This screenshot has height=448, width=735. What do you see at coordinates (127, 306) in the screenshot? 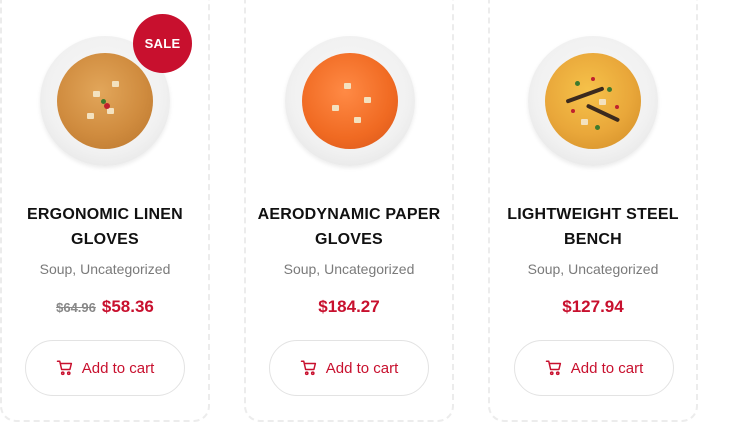
I see `sale-price: $58.36` at bounding box center [127, 306].